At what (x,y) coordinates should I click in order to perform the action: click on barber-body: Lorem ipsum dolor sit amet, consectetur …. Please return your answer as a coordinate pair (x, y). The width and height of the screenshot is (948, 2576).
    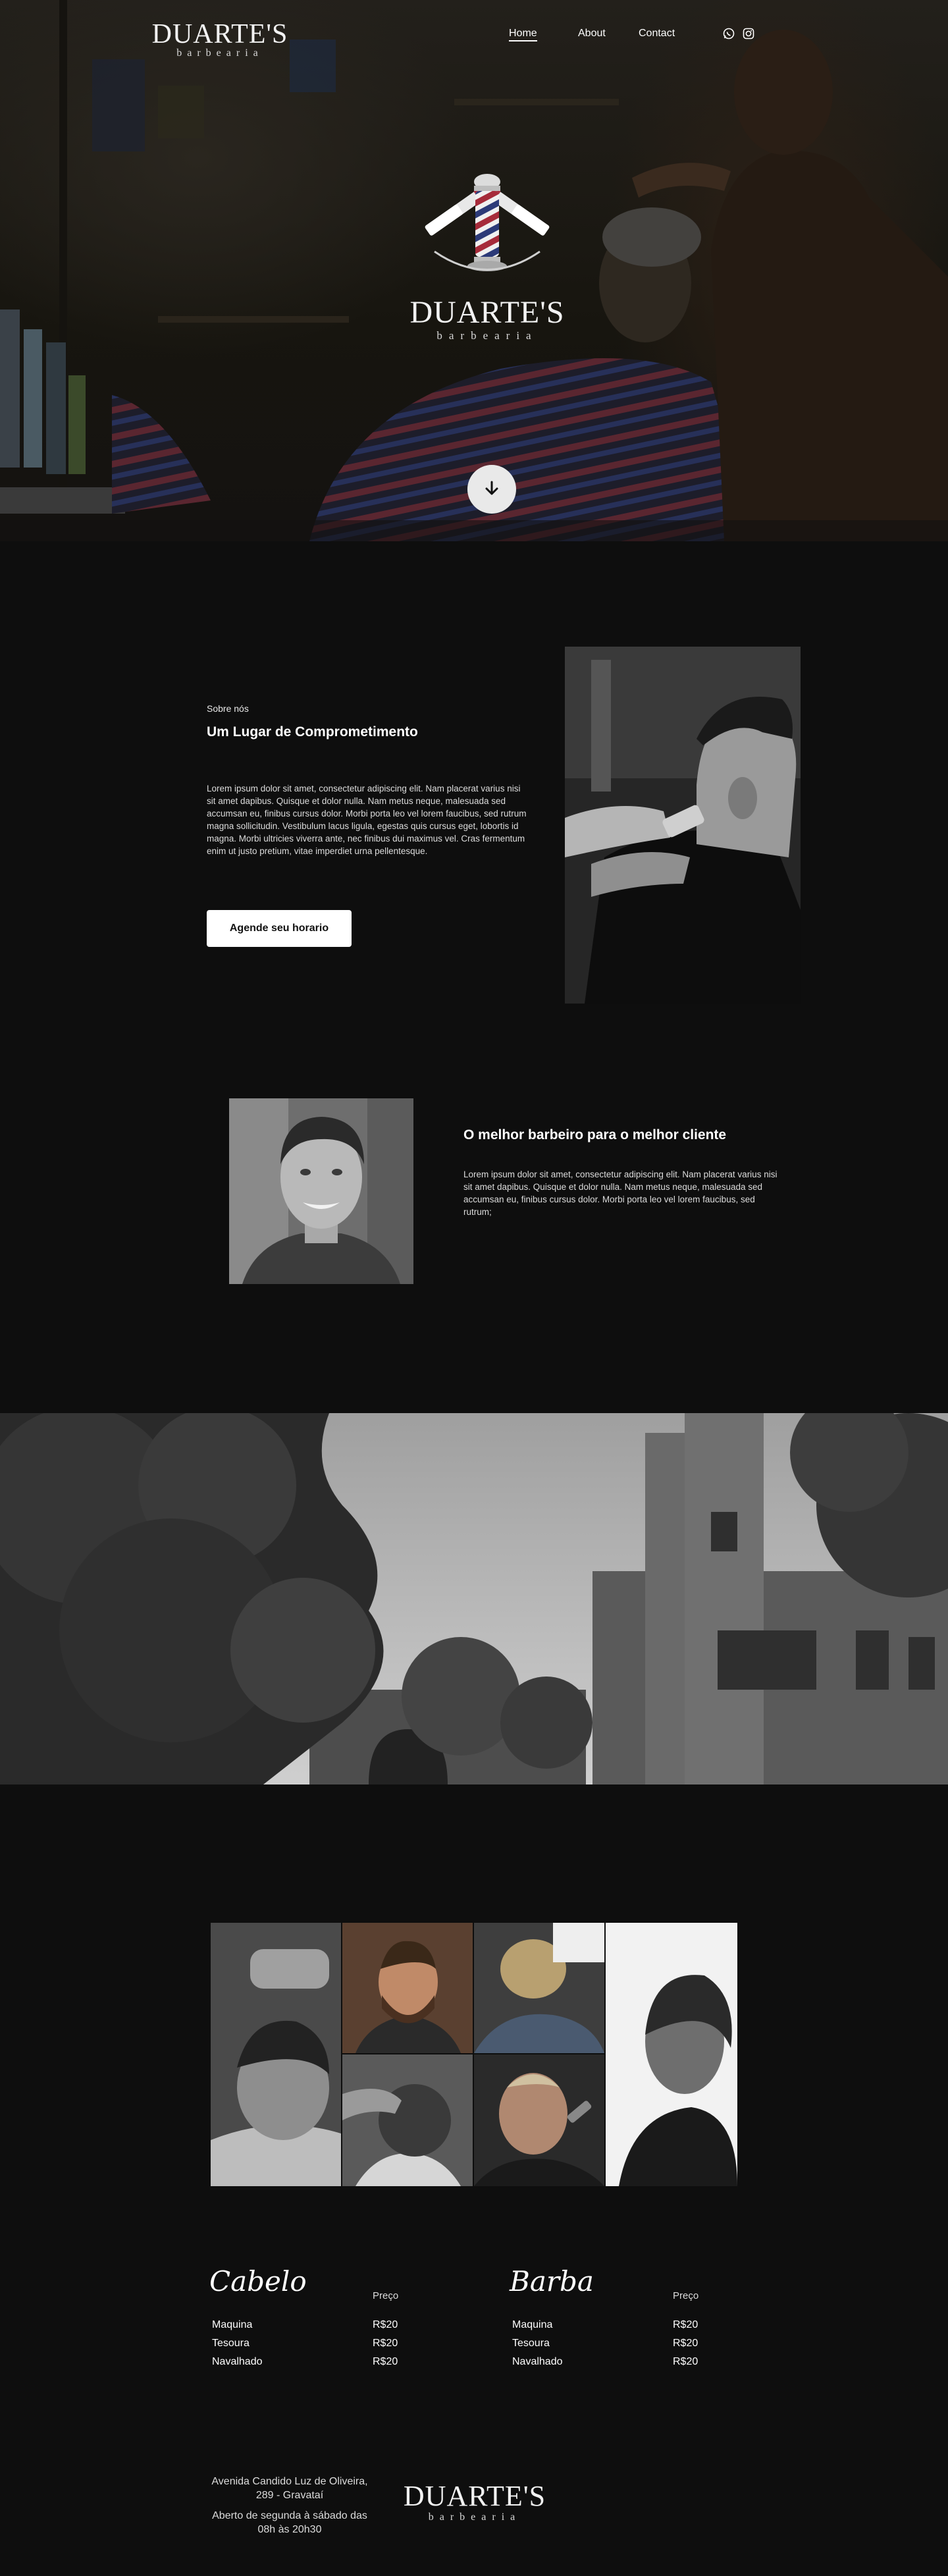
    Looking at the image, I should click on (620, 1193).